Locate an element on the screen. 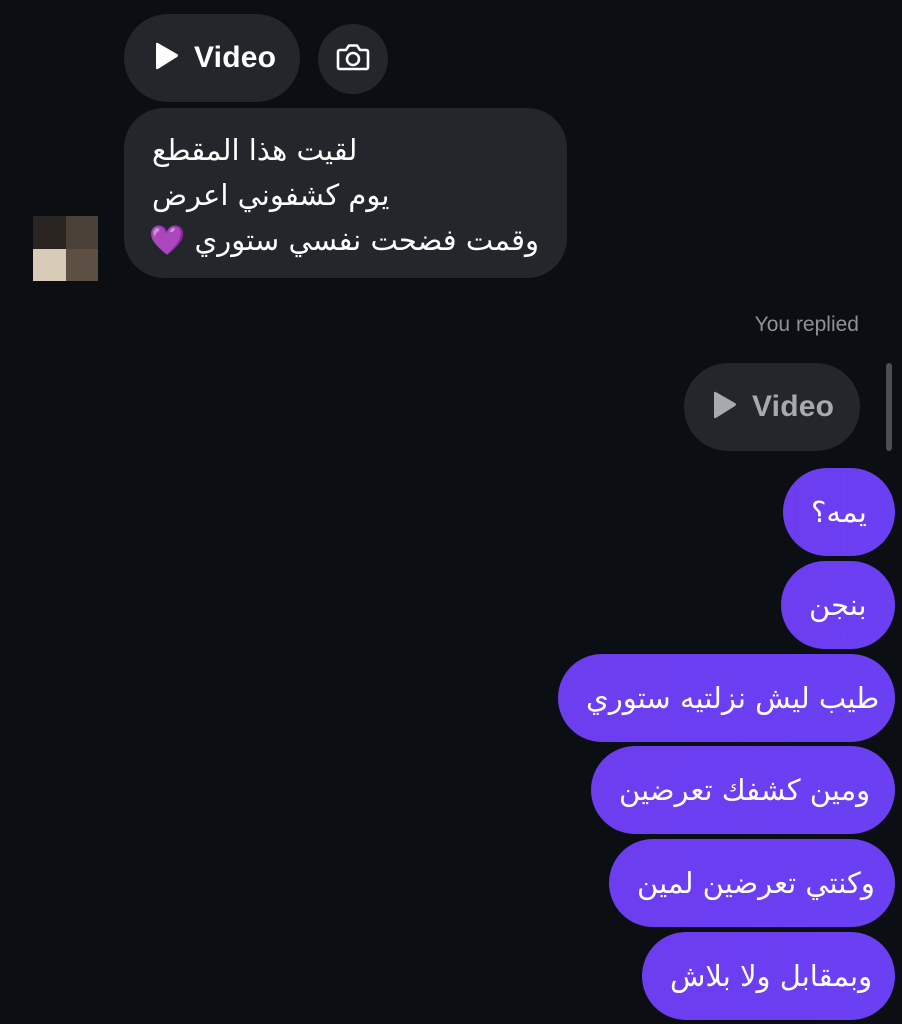  avatar is located at coordinates (65, 248).